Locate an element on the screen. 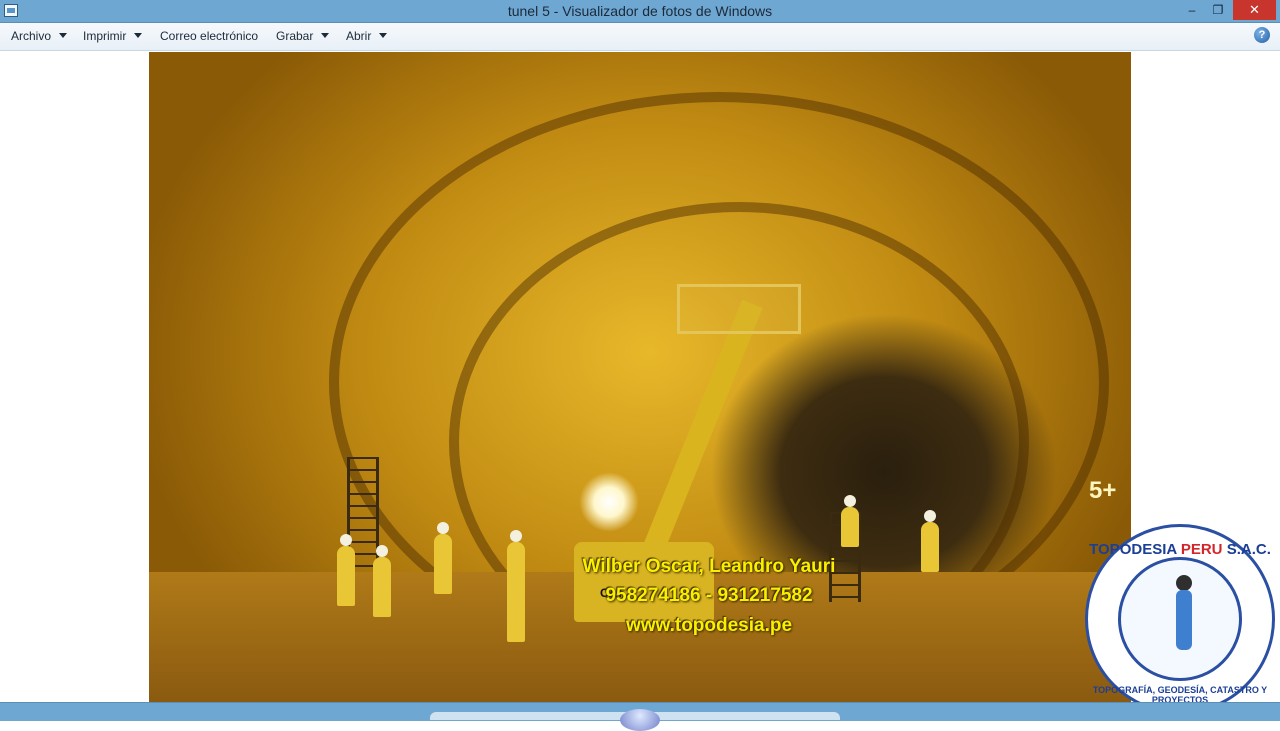 This screenshot has height=731, width=1280. wall-marking: 5+ is located at coordinates (1103, 490).